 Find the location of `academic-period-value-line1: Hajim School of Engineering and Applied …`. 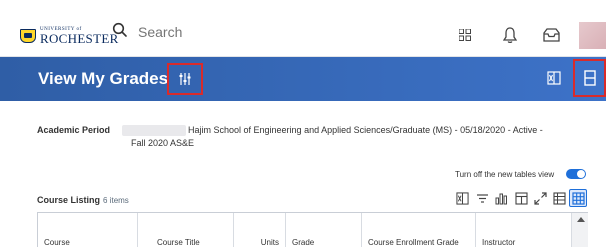

academic-period-value-line1: Hajim School of Engineering and Applied … is located at coordinates (365, 130).